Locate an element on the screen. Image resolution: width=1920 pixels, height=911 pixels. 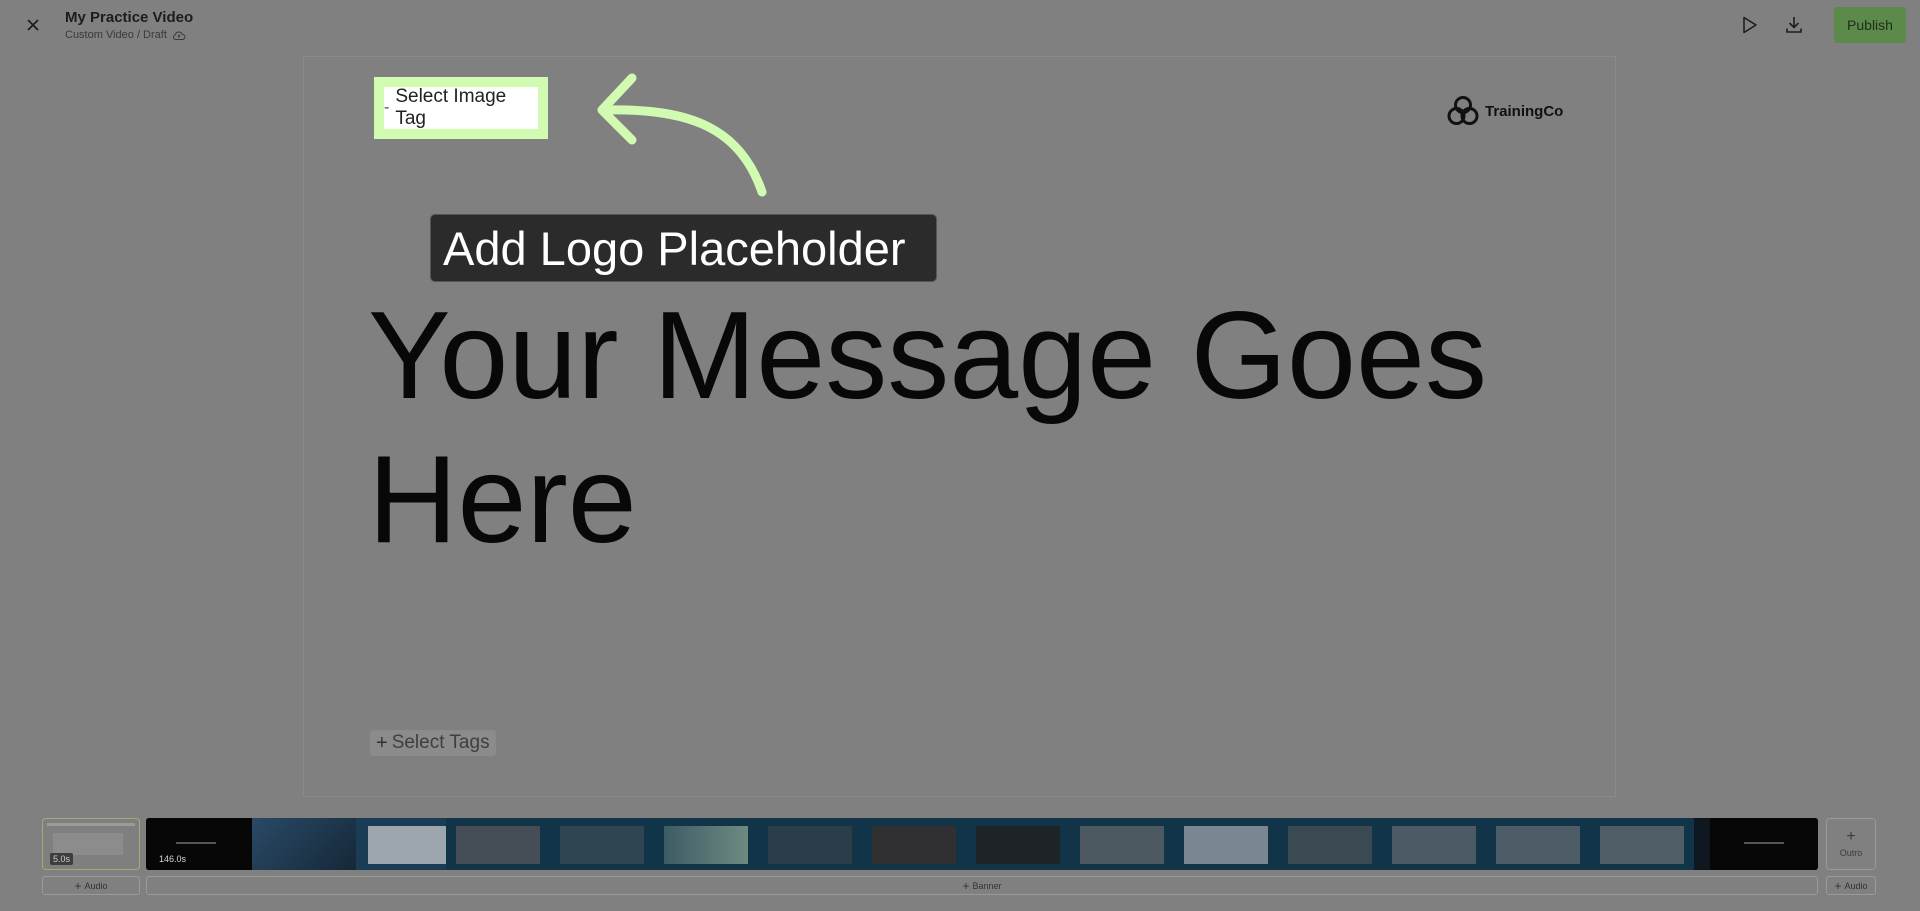
intro-thumb-box is located at coordinates (88, 844).